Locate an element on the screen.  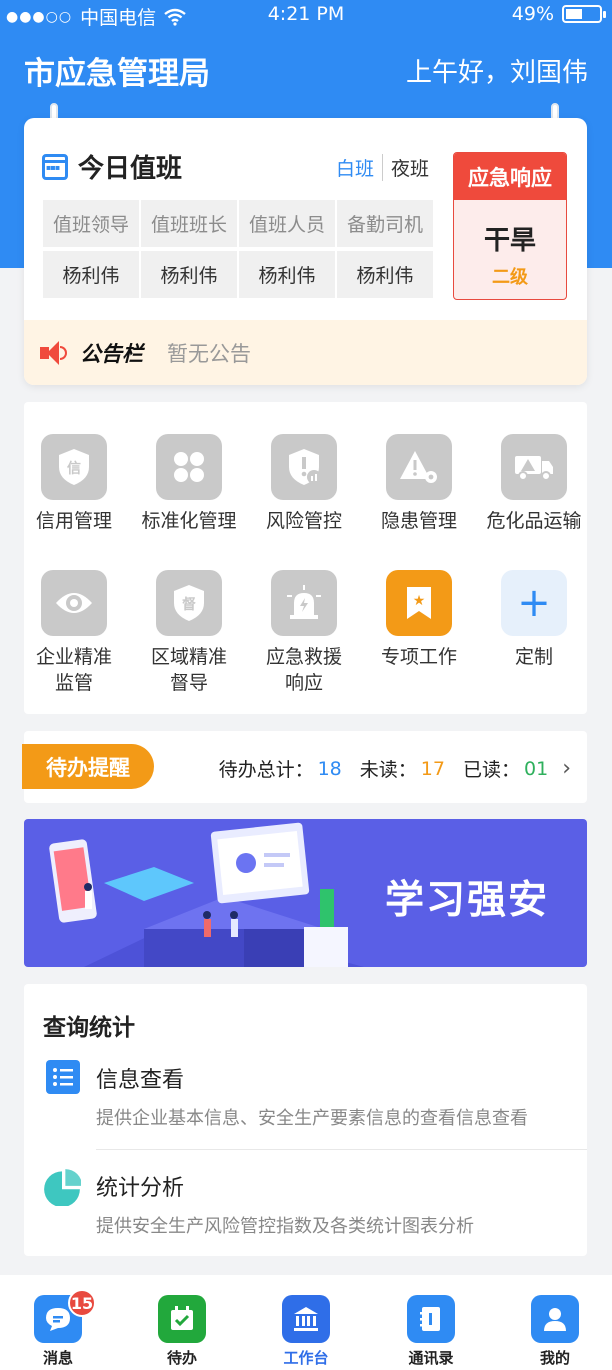
todo-total-label: 待办总计： is located at coordinates (266, 770).